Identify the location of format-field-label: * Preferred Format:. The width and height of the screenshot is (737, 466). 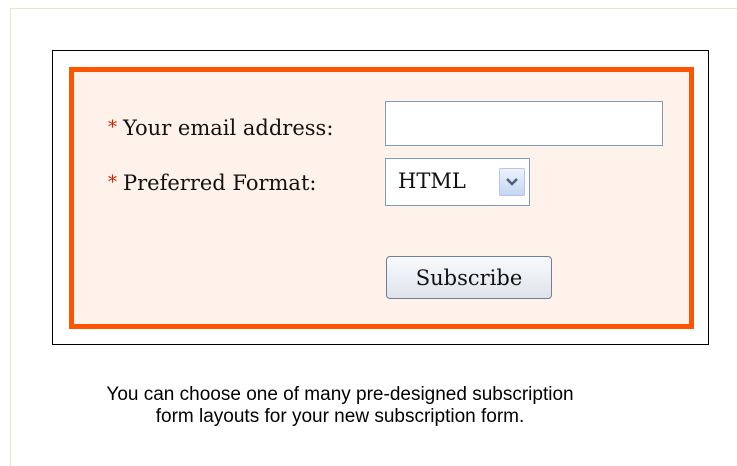
(212, 183).